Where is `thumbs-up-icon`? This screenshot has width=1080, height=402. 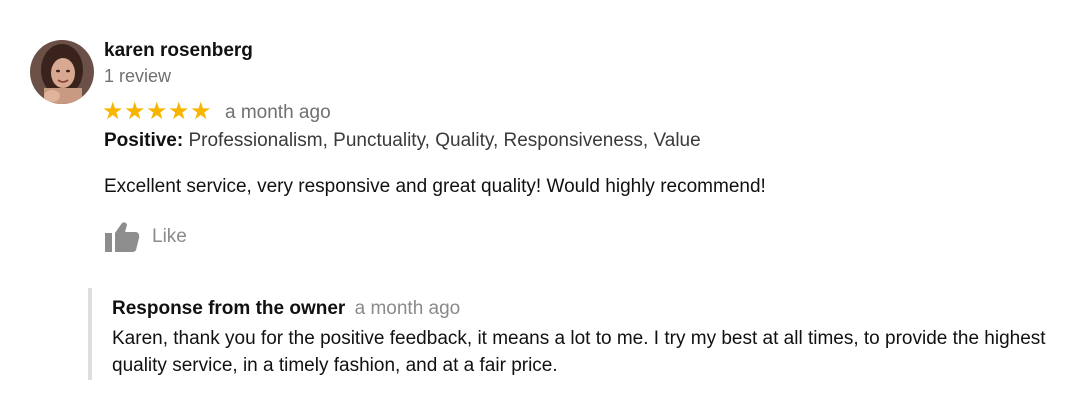
thumbs-up-icon is located at coordinates (122, 237).